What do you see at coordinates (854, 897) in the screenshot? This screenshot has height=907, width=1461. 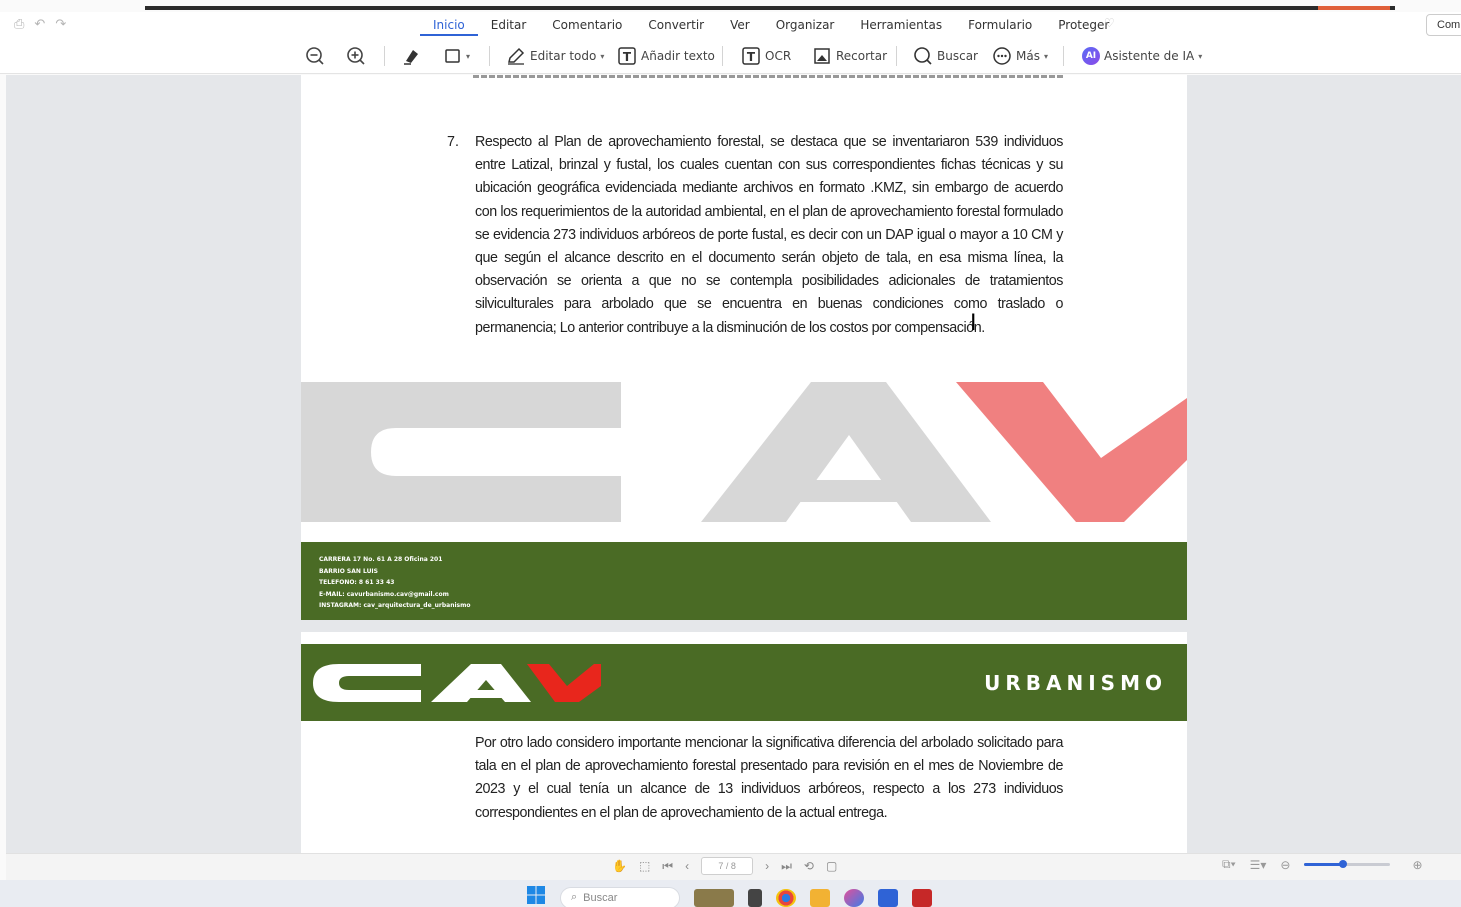 I see `copilot-icon` at bounding box center [854, 897].